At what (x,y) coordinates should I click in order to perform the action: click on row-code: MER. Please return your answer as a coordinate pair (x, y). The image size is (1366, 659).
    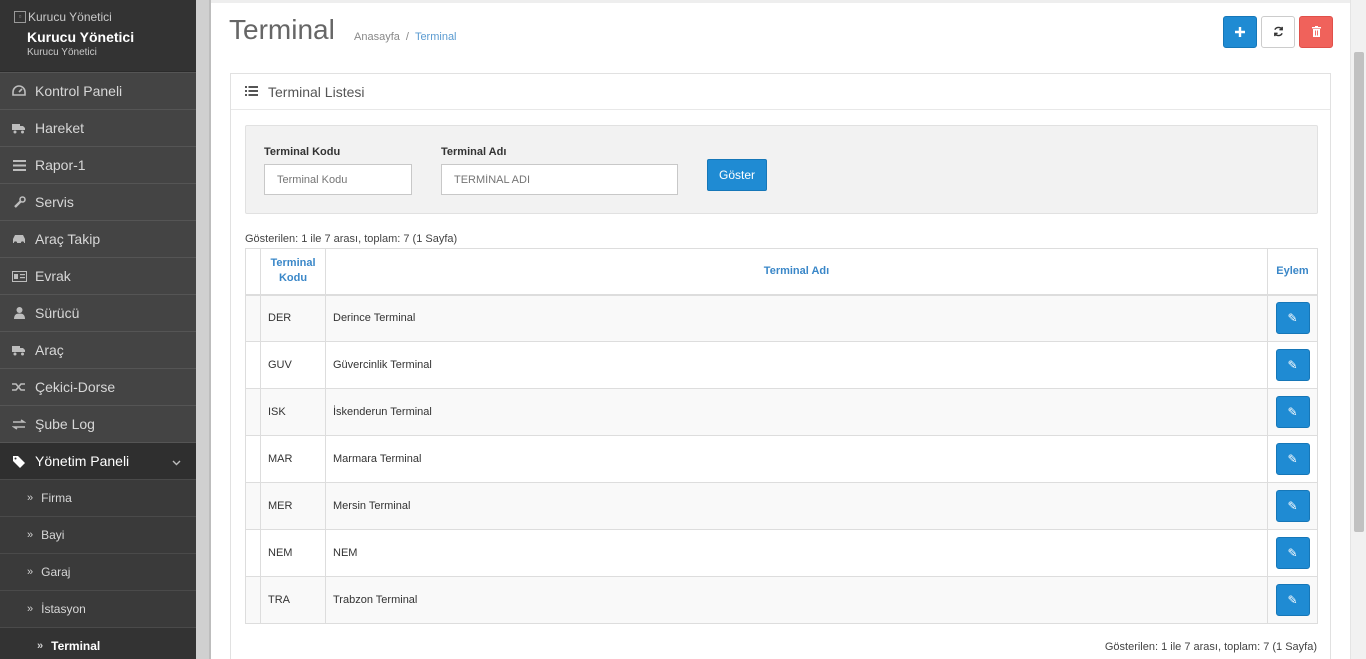
    Looking at the image, I should click on (293, 506).